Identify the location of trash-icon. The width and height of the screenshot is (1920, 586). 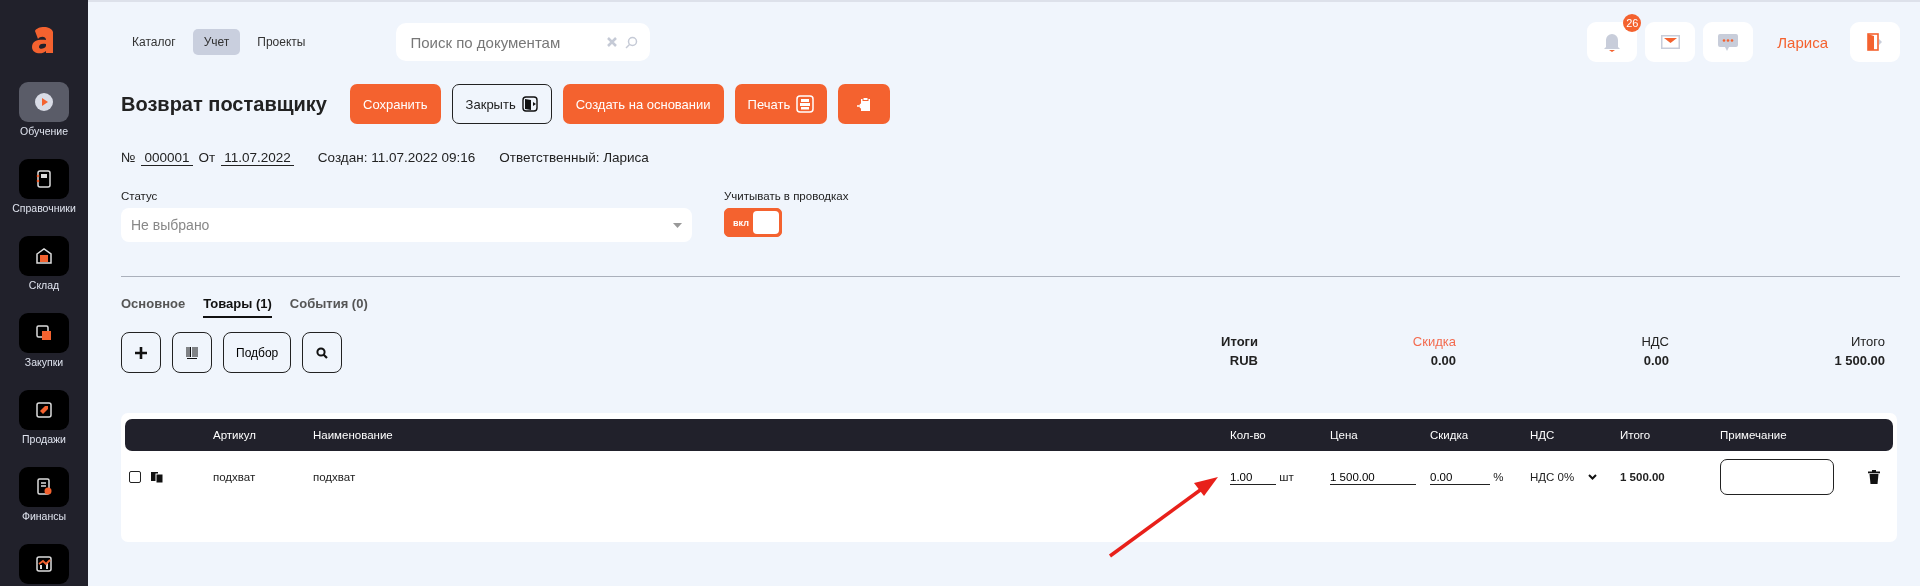
(1874, 477).